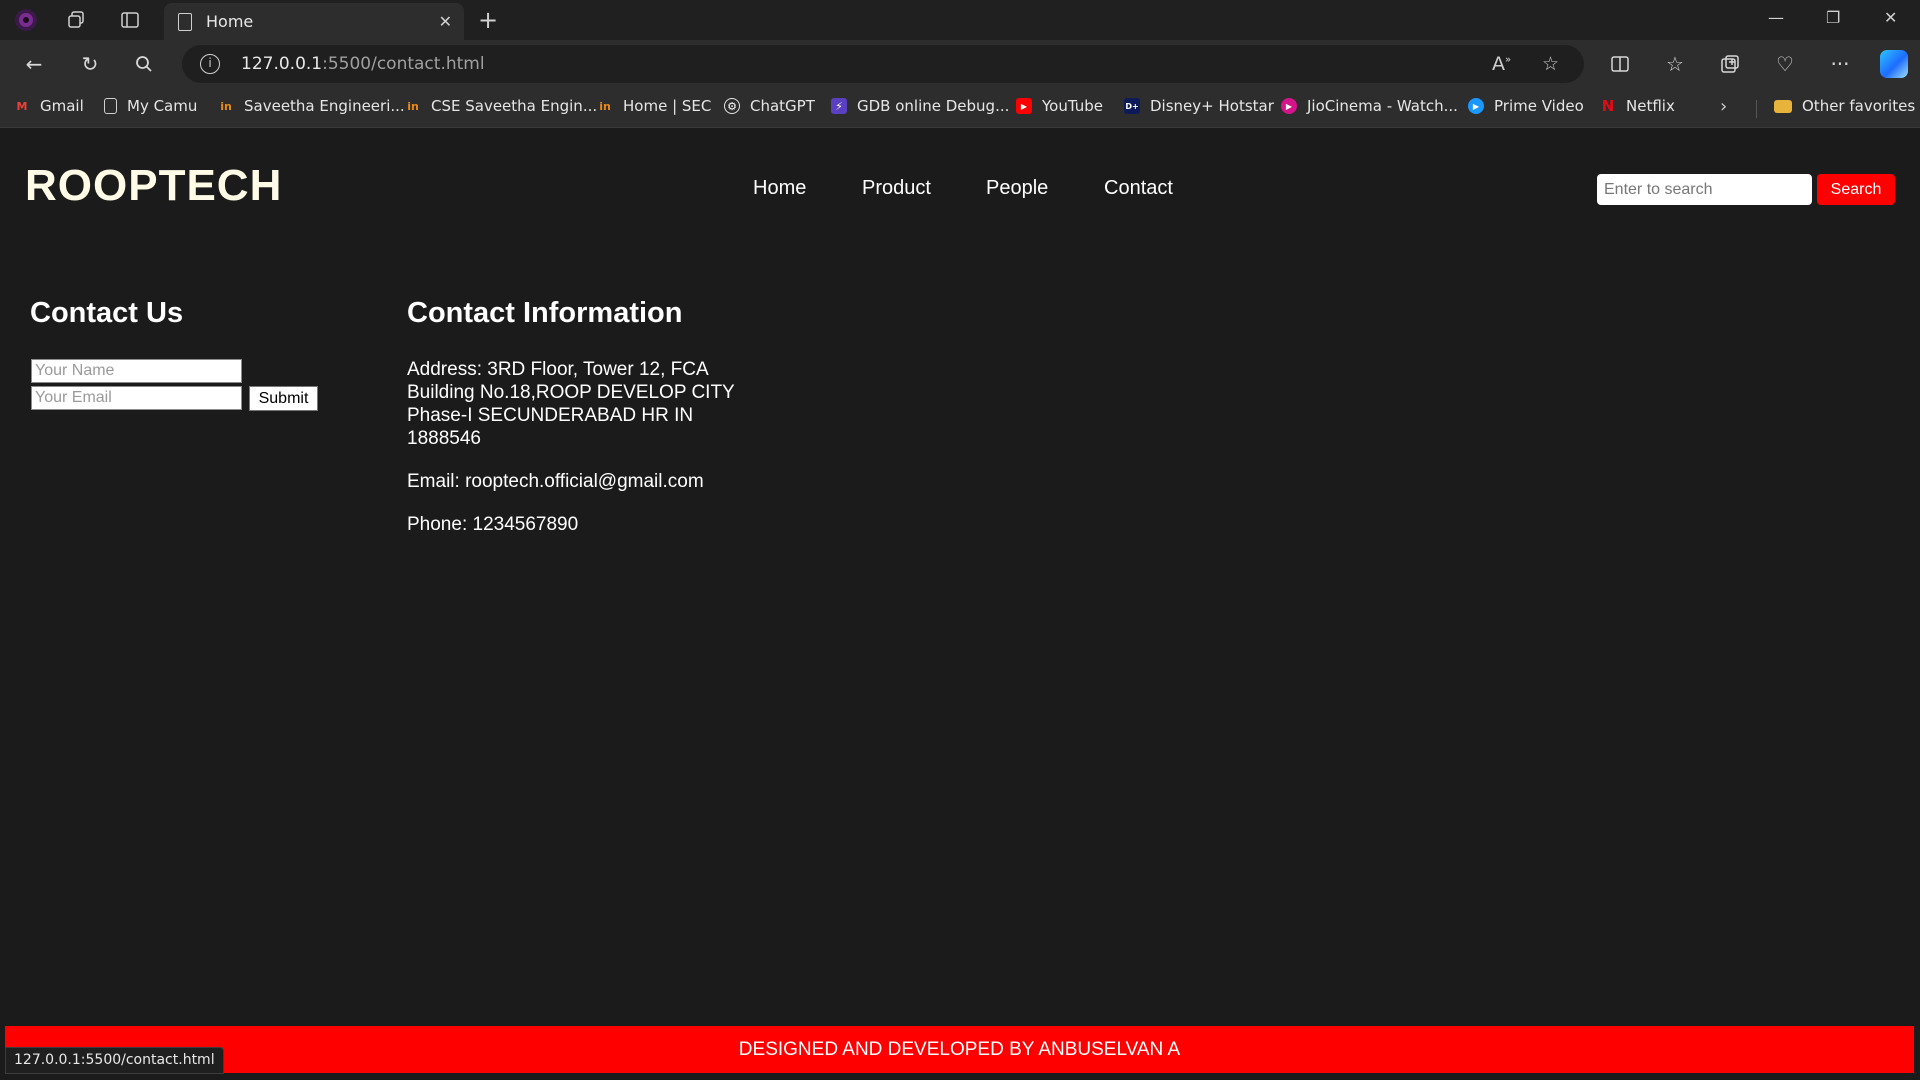 The image size is (1920, 1080). I want to click on folder-icon, so click(1783, 106).